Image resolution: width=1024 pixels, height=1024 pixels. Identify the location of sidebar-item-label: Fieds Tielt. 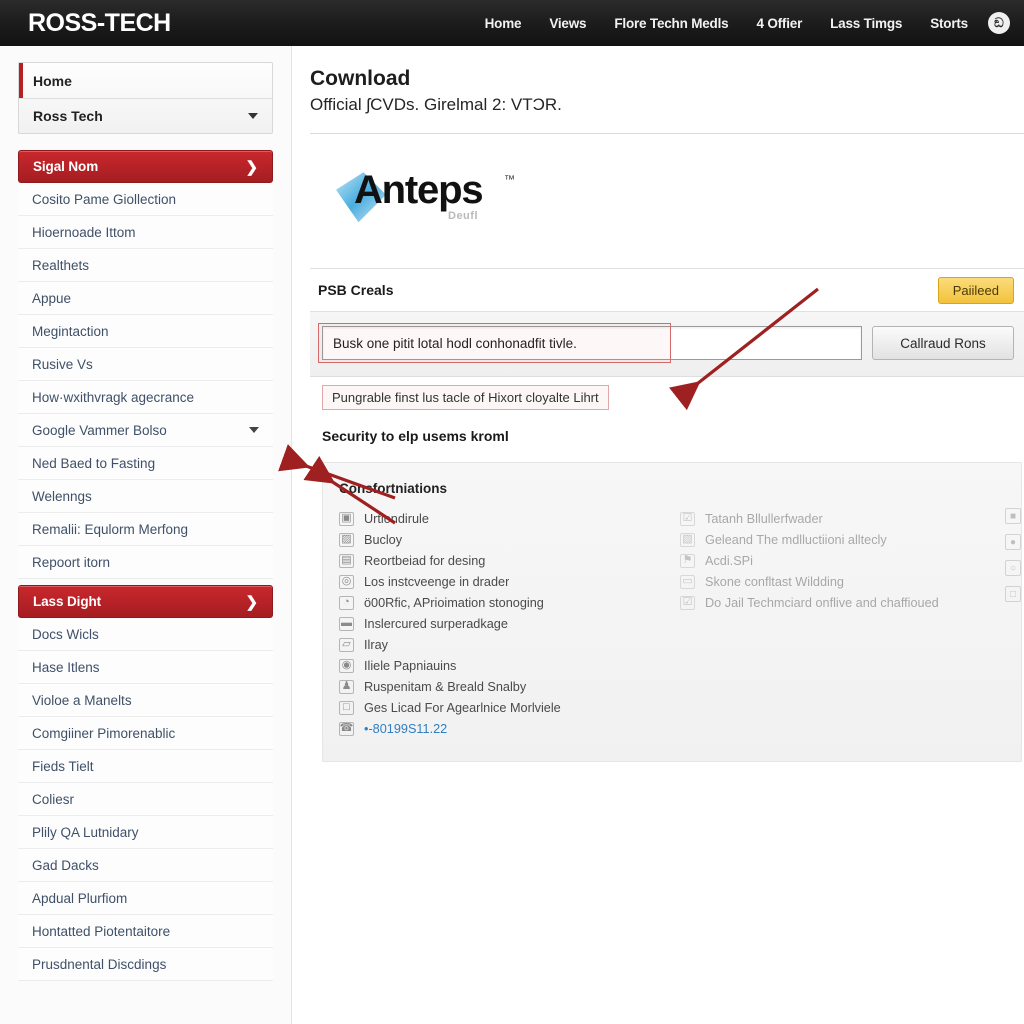
(63, 766).